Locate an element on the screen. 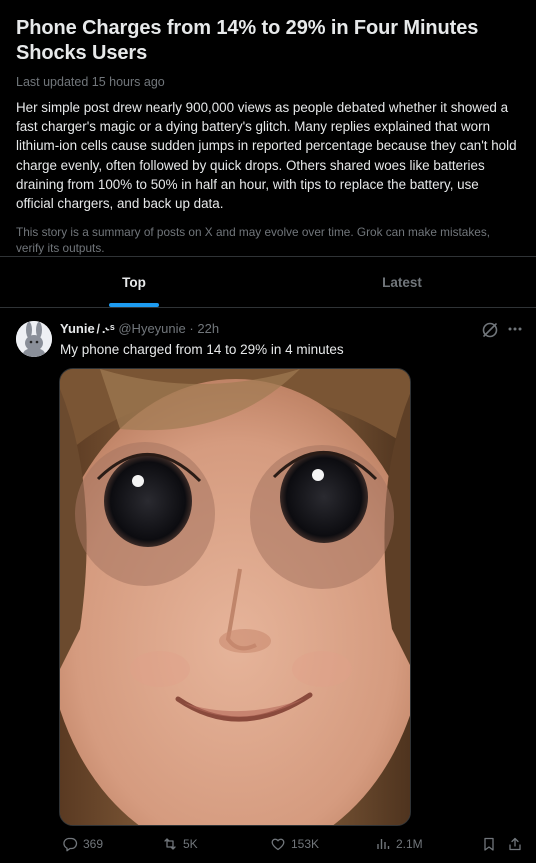 This screenshot has width=536, height=863. tab-latest: Latest is located at coordinates (402, 282).